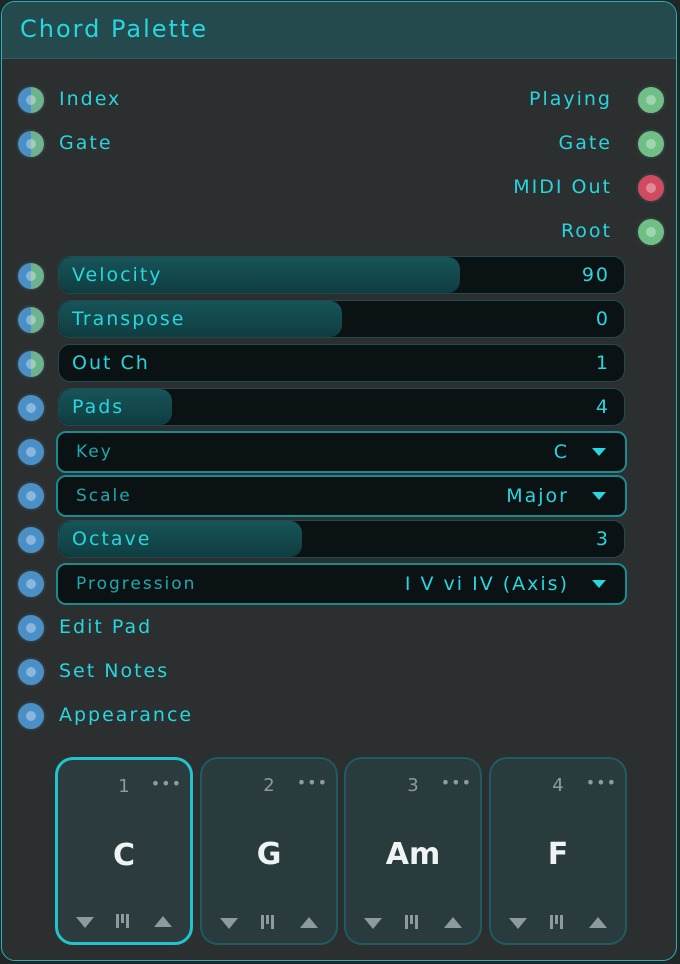 This screenshot has height=964, width=680. Describe the element at coordinates (562, 187) in the screenshot. I see `midi-out-output-label: MIDI Out` at that location.